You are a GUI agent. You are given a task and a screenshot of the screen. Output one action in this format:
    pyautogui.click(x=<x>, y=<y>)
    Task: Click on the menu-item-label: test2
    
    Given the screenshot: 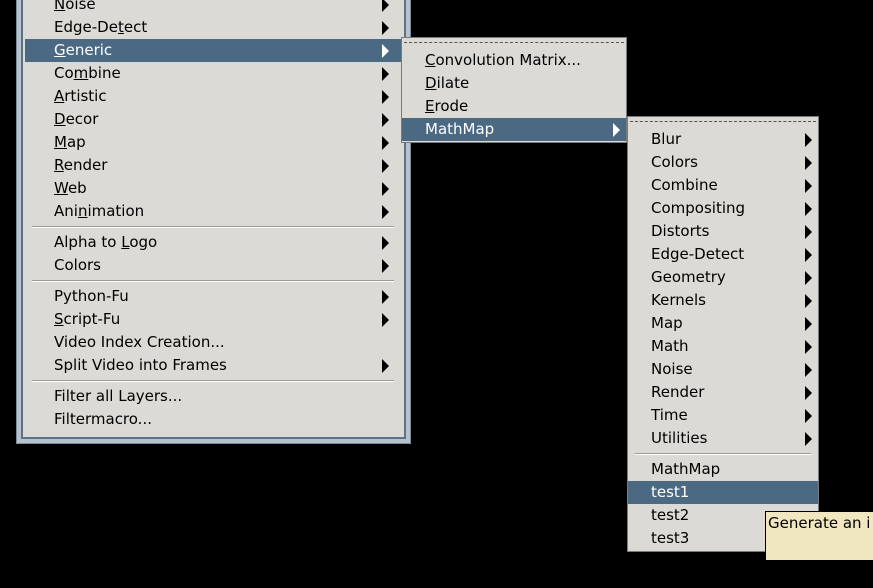 What is the action you would take?
    pyautogui.click(x=670, y=515)
    